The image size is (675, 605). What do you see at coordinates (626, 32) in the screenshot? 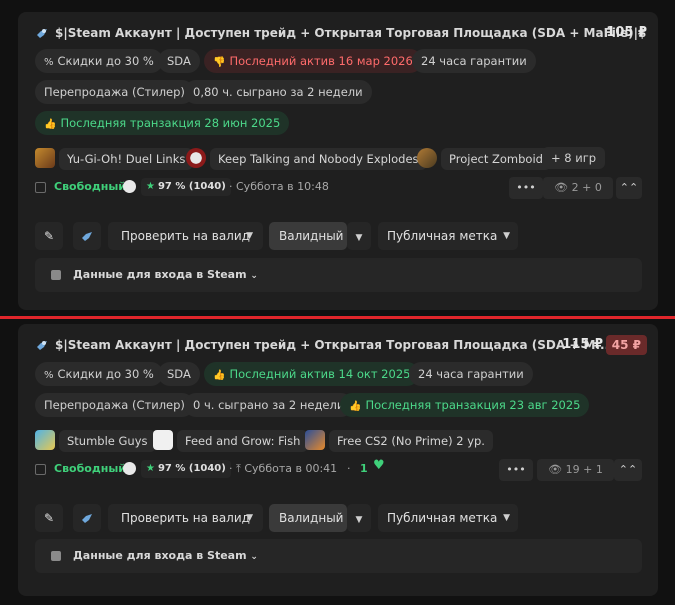
I see `price: 105 ₽` at bounding box center [626, 32].